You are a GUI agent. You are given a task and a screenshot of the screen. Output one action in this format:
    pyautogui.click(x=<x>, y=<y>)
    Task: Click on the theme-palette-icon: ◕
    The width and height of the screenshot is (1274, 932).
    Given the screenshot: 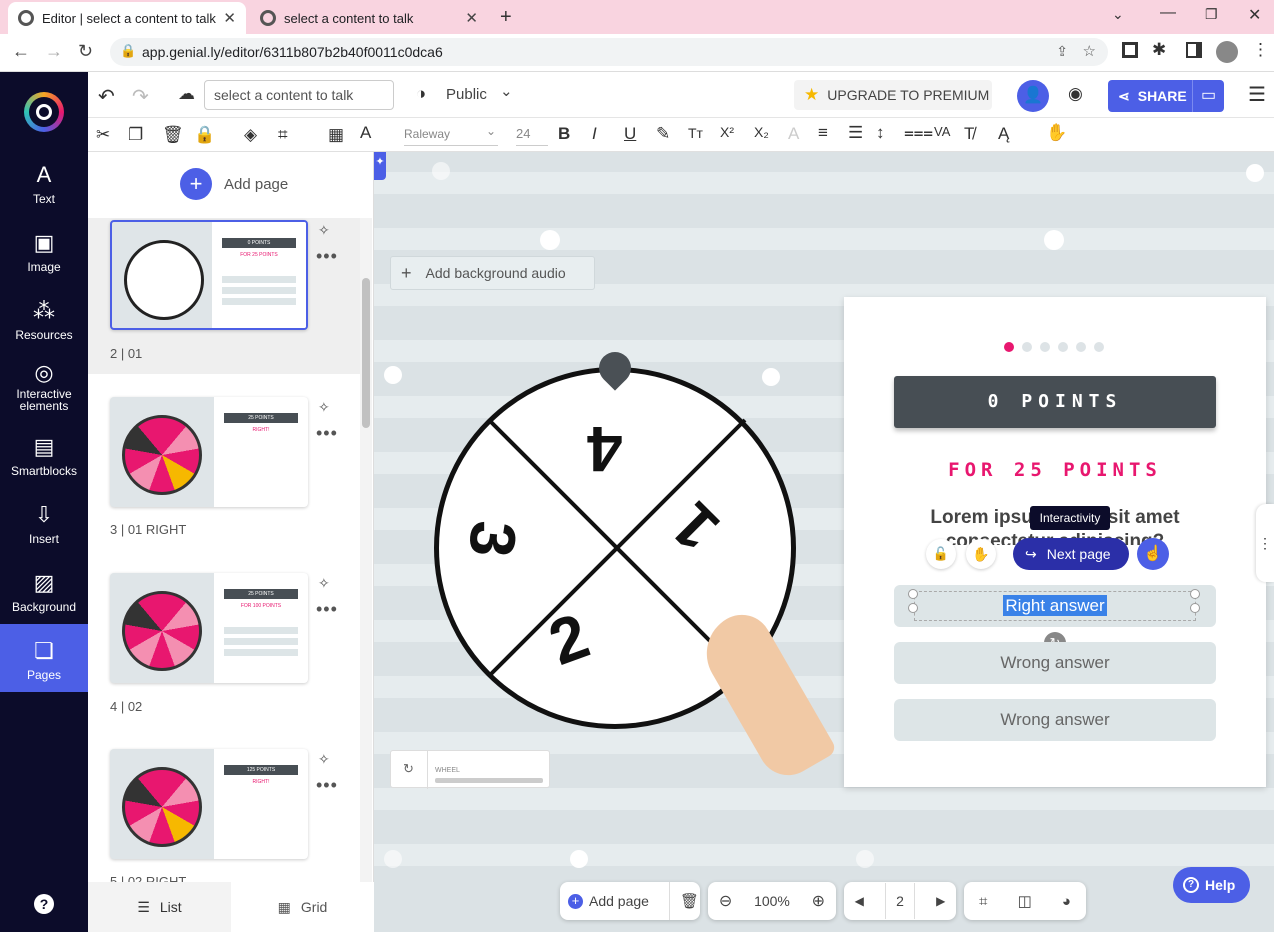 What is the action you would take?
    pyautogui.click(x=1066, y=901)
    